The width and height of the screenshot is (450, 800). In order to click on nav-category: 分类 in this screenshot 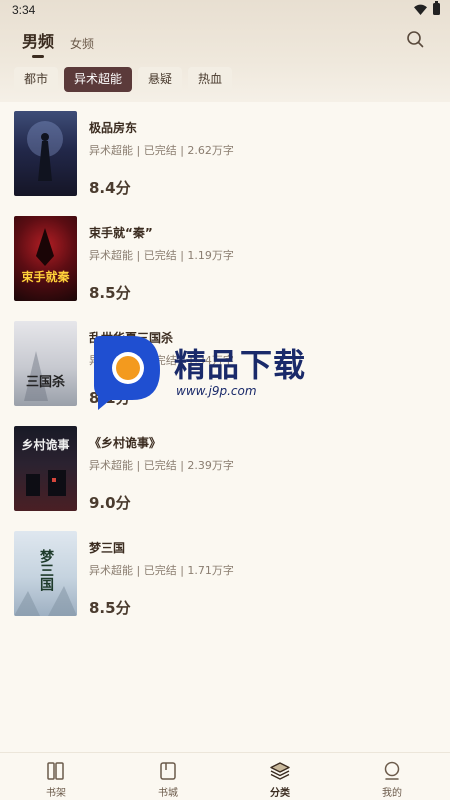, I will do `click(280, 776)`.